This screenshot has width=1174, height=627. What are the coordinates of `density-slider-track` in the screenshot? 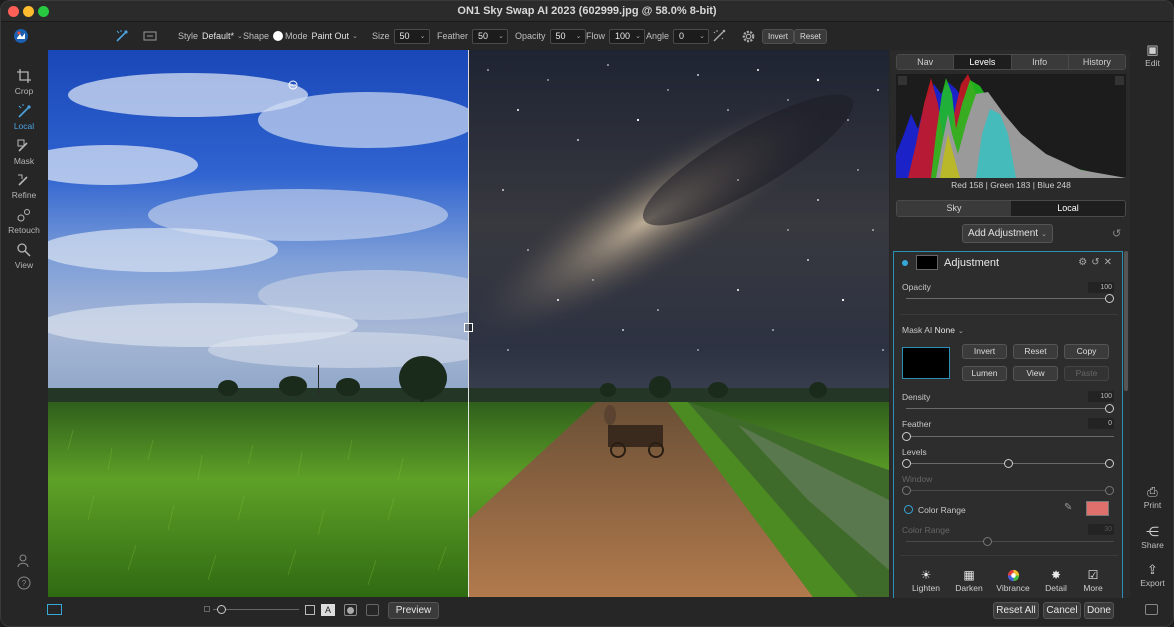 It's located at (1010, 408).